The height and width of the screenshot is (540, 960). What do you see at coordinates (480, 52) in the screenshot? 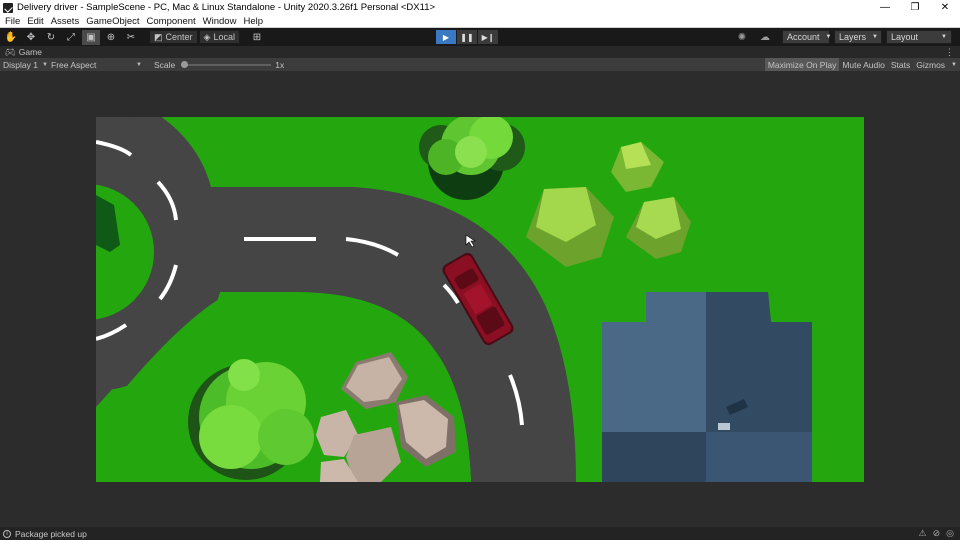
I see `game-tab-bar: 🎮︎ Game ⋮` at bounding box center [480, 52].